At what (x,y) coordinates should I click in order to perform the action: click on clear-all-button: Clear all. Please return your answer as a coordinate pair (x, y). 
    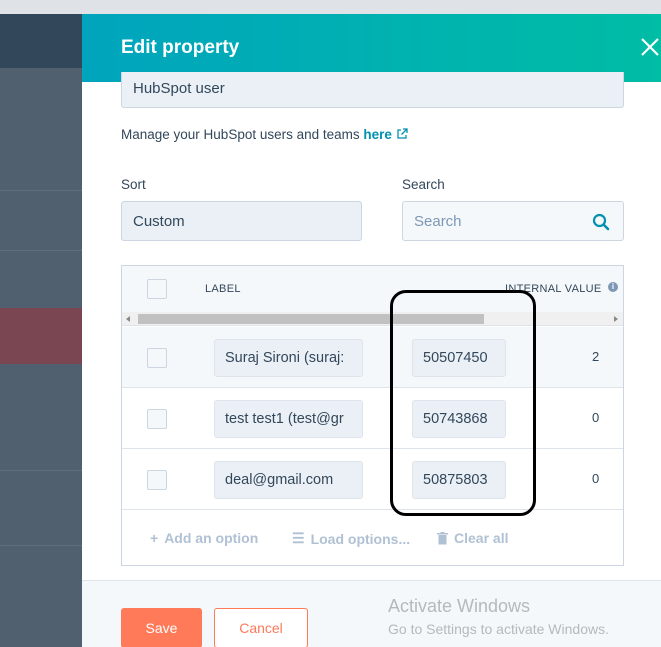
    Looking at the image, I should click on (472, 538).